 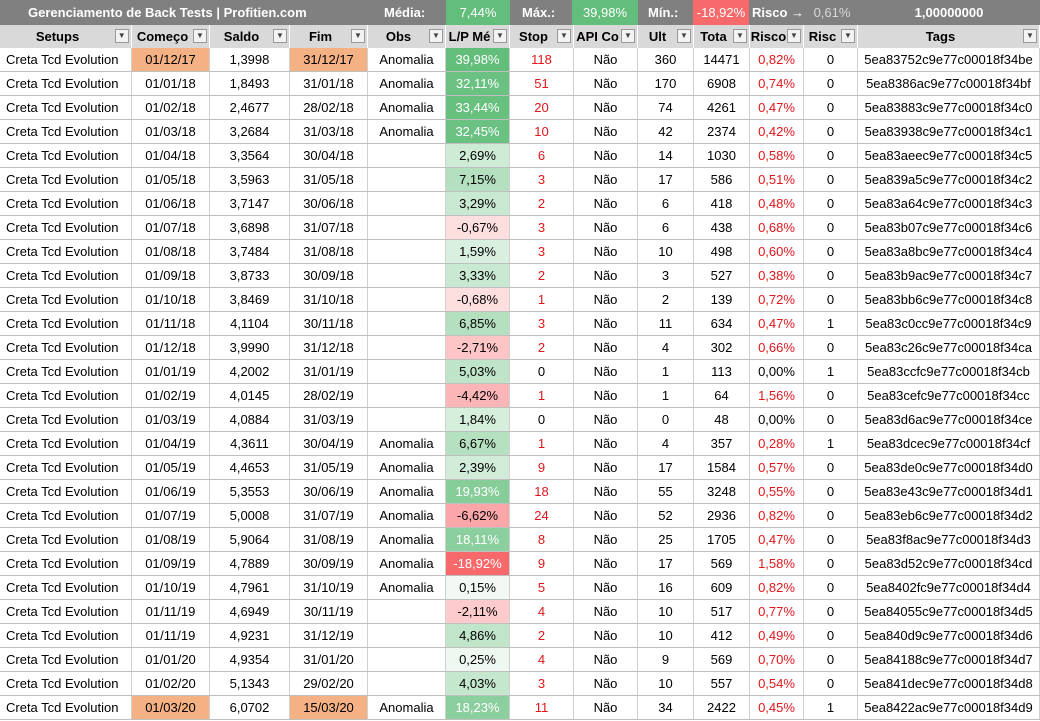 What do you see at coordinates (777, 371) in the screenshot?
I see `cell-risco: 0,00%` at bounding box center [777, 371].